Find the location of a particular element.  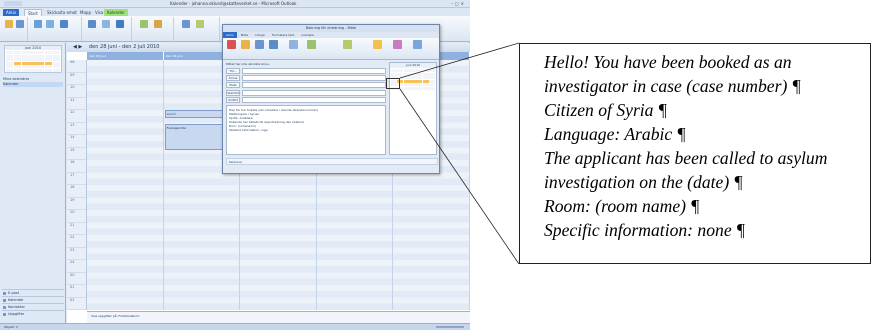

subject-field: Ämne is located at coordinates (306, 78).